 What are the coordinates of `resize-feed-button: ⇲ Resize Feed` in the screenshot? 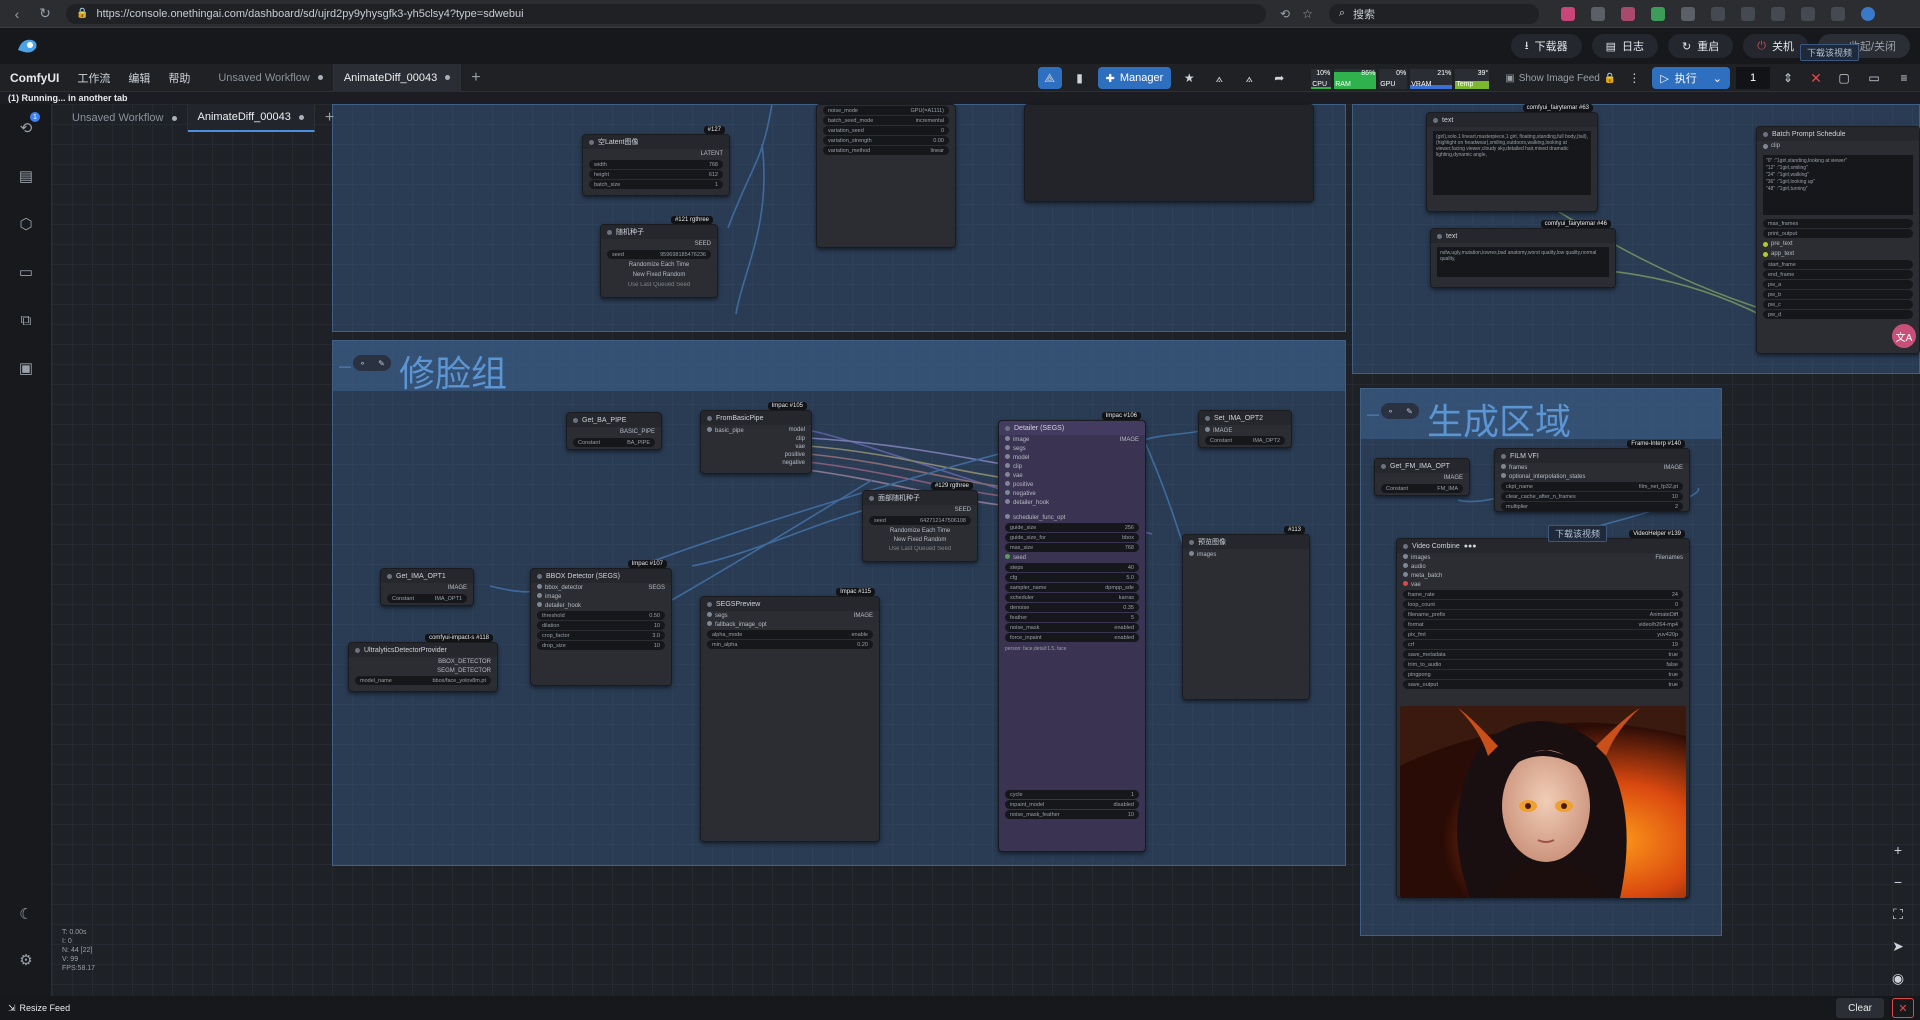 It's located at (39, 1008).